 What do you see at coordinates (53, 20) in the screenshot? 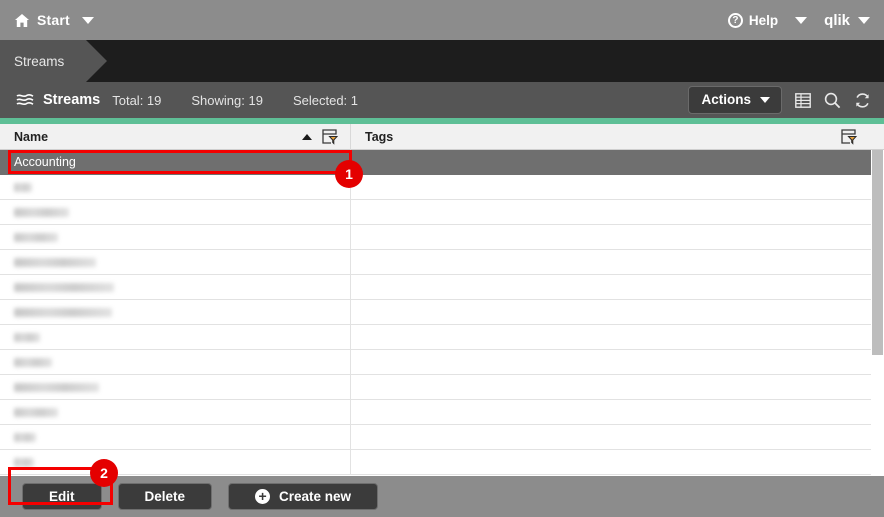
I see `start-label: Start` at bounding box center [53, 20].